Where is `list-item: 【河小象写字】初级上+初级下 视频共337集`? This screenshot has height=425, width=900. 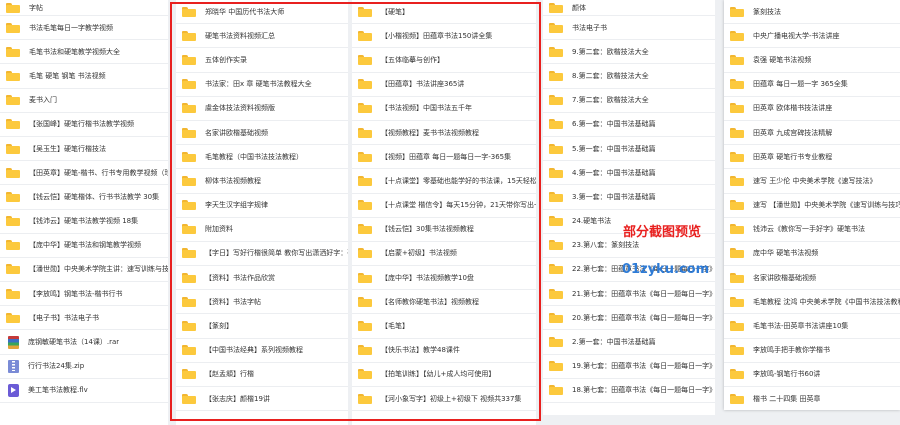
list-item: 【河小象写字】初级上+初级下 视频共337集 is located at coordinates (444, 399).